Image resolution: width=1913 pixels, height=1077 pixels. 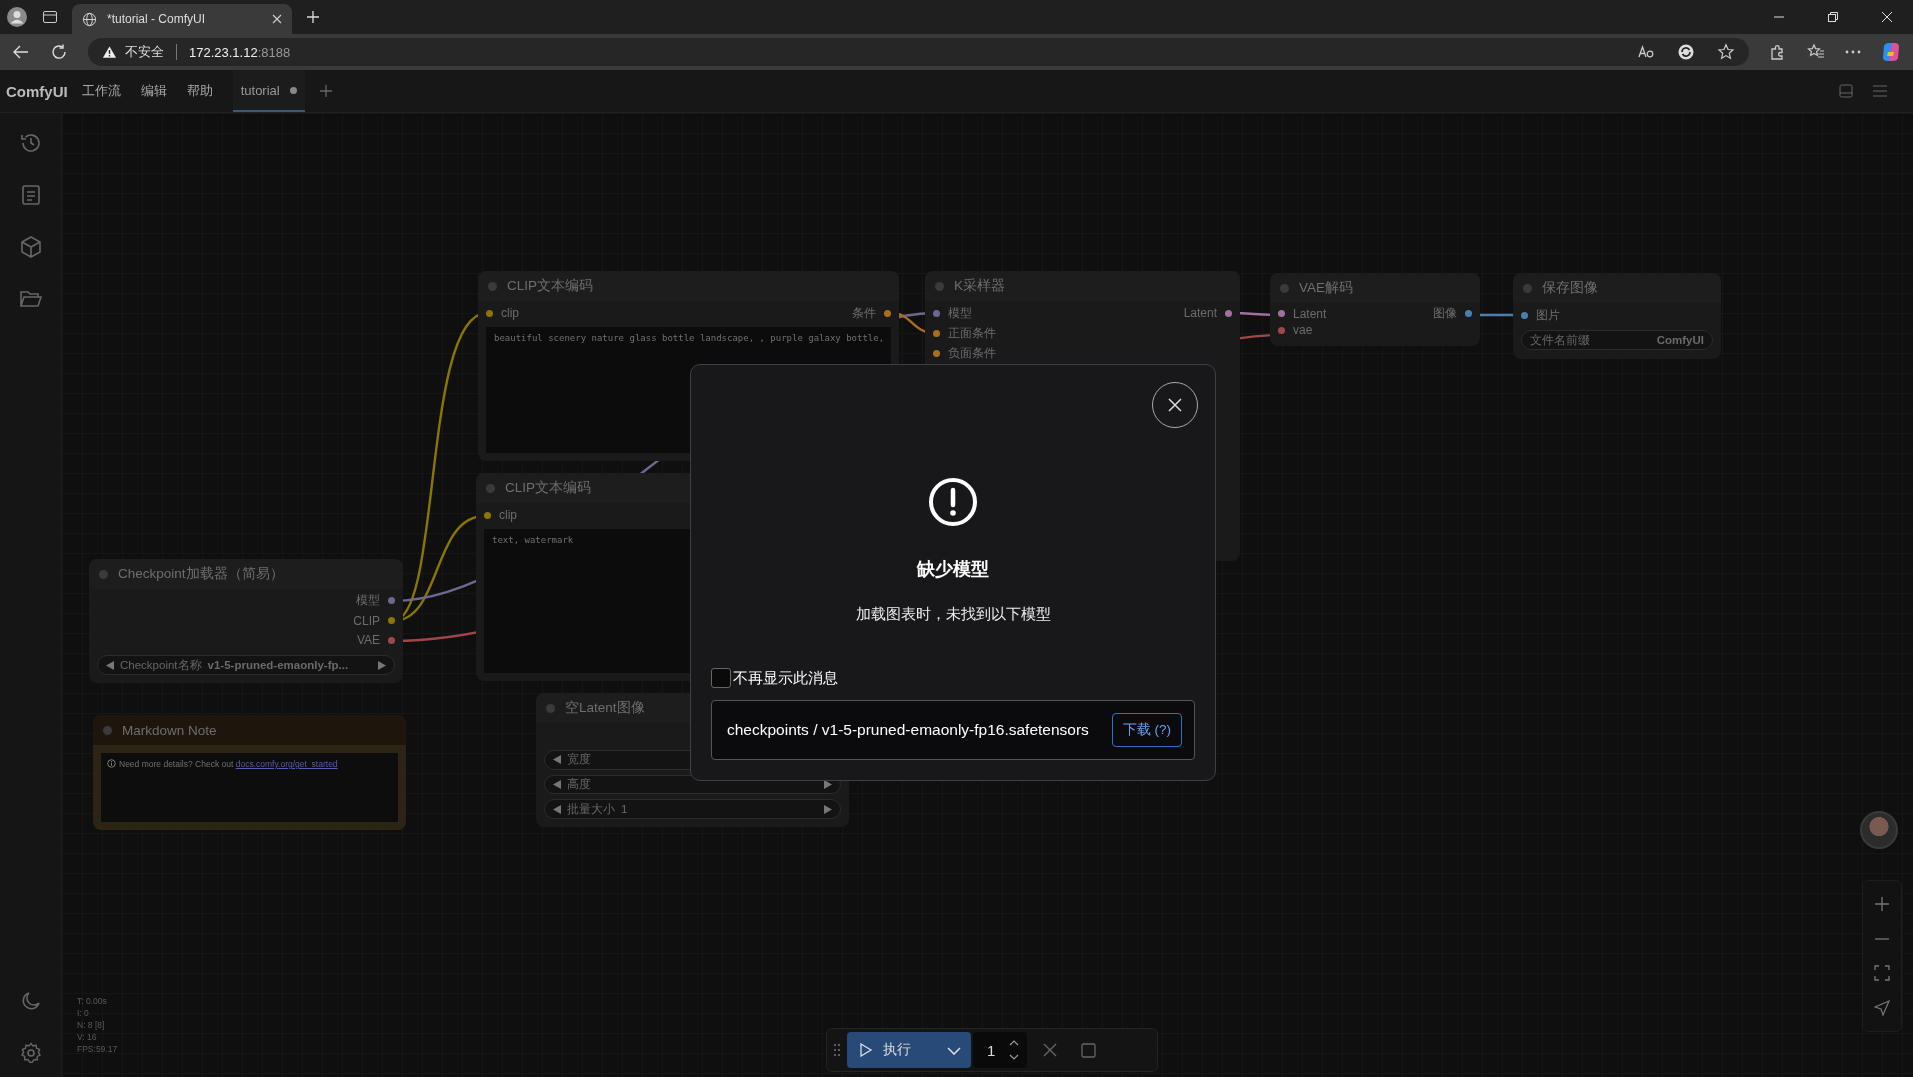 What do you see at coordinates (240, 52) in the screenshot?
I see `url-text: 172.23.1.12:8188` at bounding box center [240, 52].